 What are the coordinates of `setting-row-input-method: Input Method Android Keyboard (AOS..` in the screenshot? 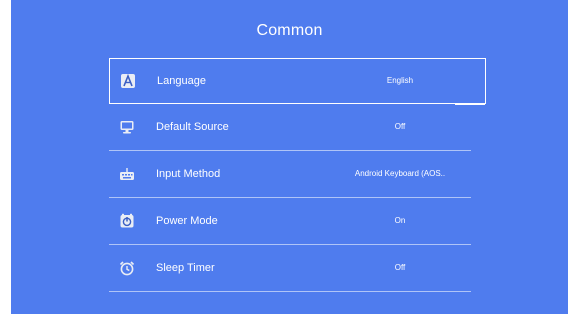 It's located at (290, 175).